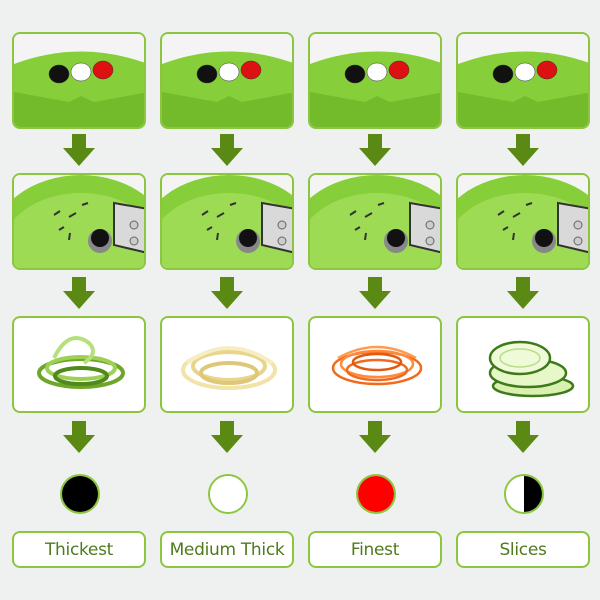 The image size is (600, 600). Describe the element at coordinates (523, 549) in the screenshot. I see `blade-label: Slices` at that location.